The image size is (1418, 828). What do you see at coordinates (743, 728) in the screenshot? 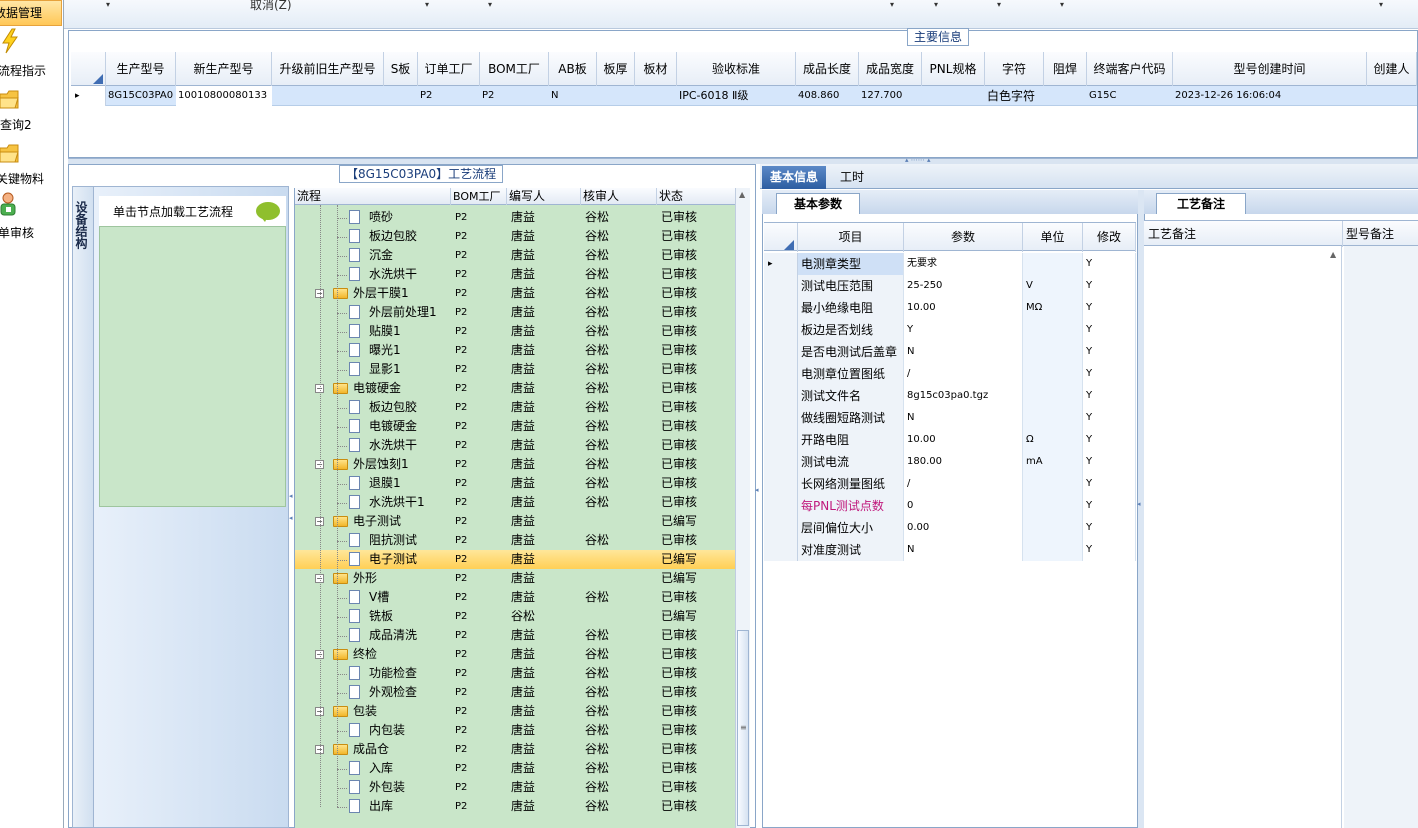
I see `scroll-thumb: ≡` at bounding box center [743, 728].